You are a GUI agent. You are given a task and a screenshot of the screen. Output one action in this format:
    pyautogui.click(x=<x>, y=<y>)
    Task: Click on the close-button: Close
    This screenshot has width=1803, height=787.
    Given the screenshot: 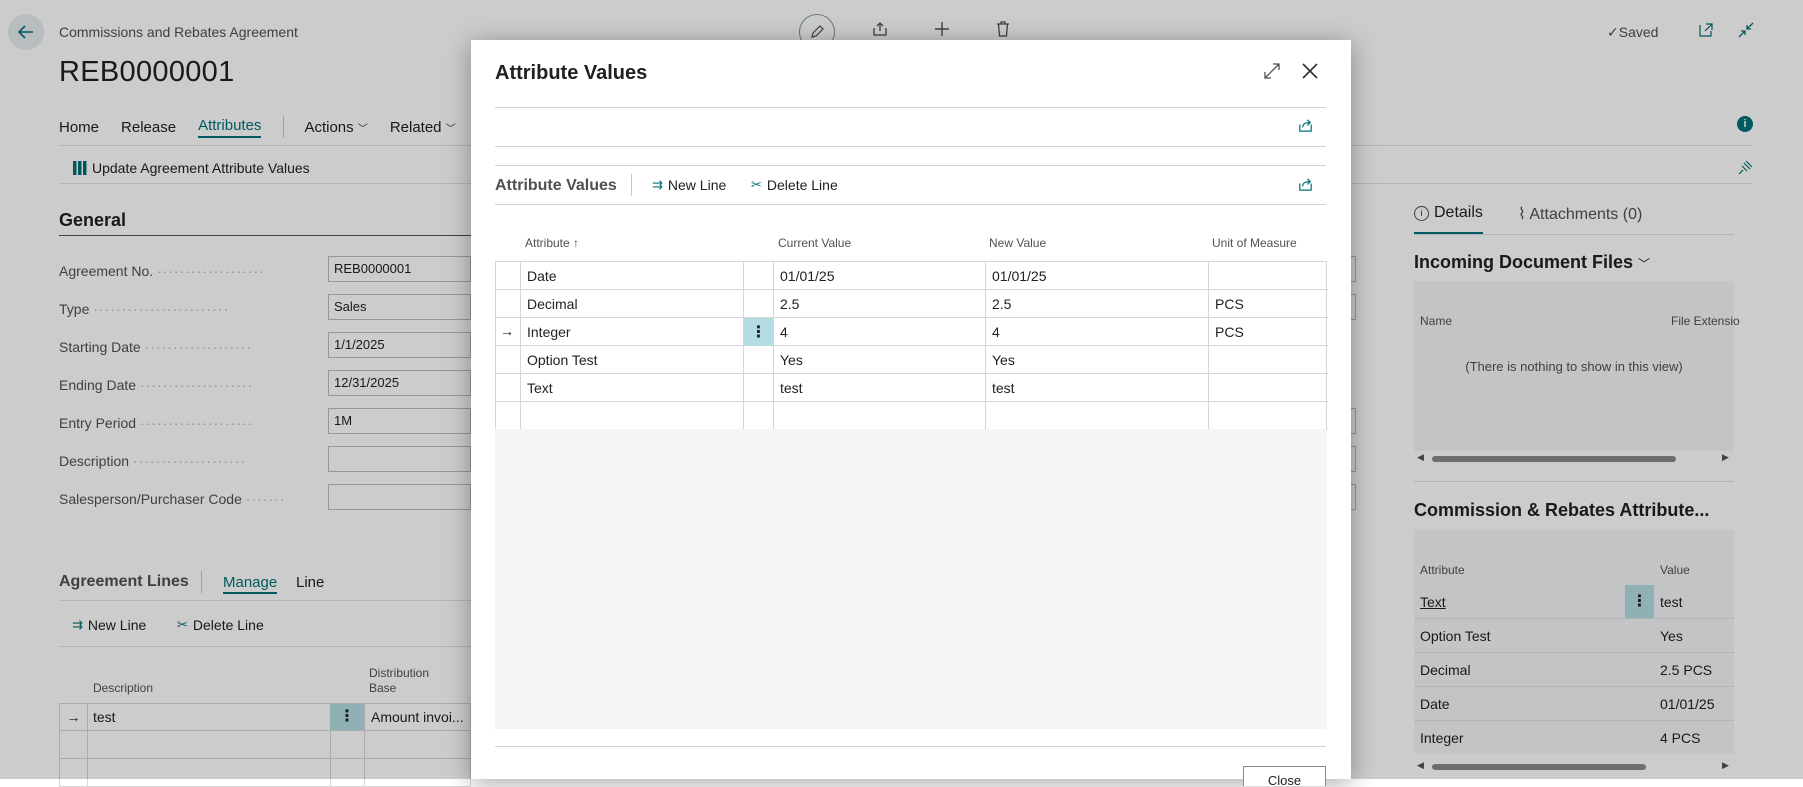 What is the action you would take?
    pyautogui.click(x=1284, y=776)
    